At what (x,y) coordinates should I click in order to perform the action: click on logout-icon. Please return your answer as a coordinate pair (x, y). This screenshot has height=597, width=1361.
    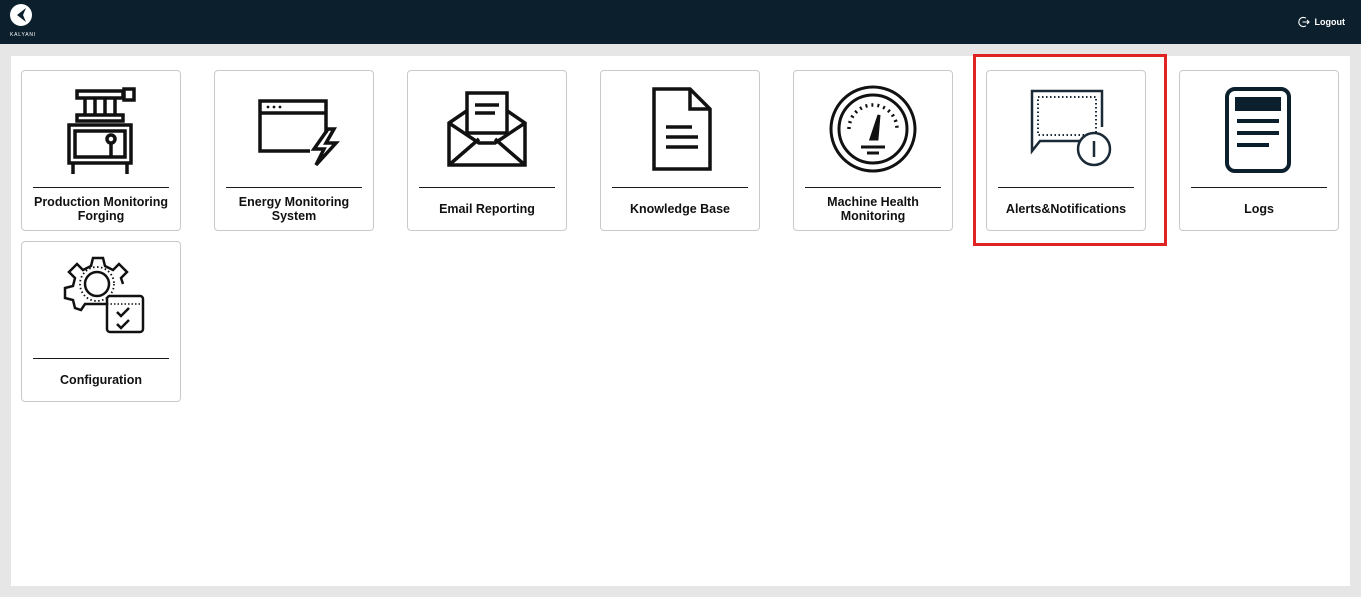
    Looking at the image, I should click on (1303, 22).